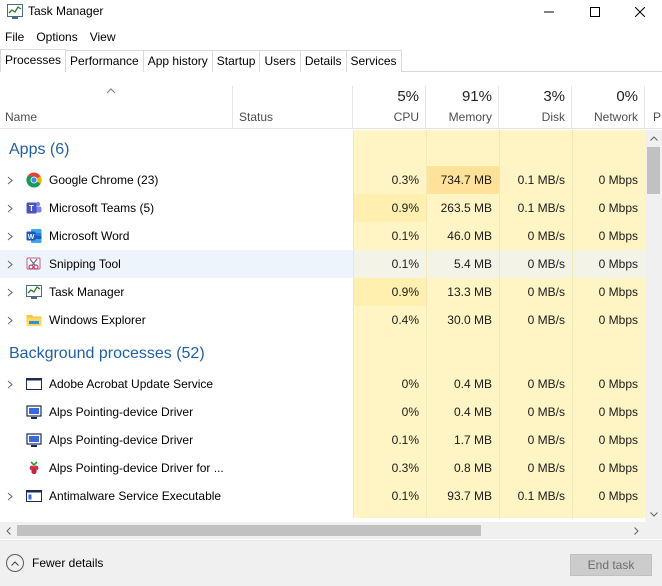  What do you see at coordinates (66, 11) in the screenshot?
I see `window-title: Task Manager` at bounding box center [66, 11].